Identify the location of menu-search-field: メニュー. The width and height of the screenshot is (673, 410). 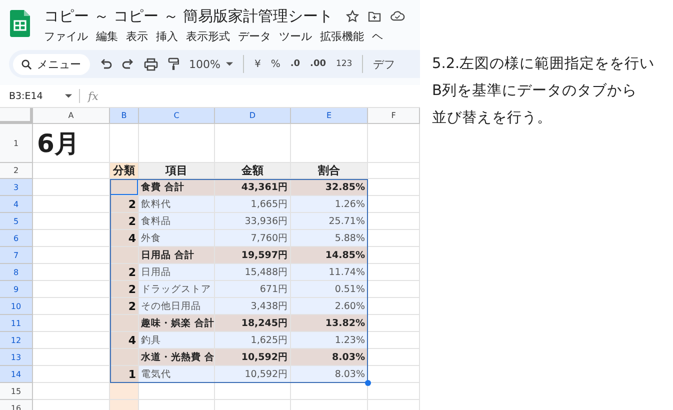
(51, 64).